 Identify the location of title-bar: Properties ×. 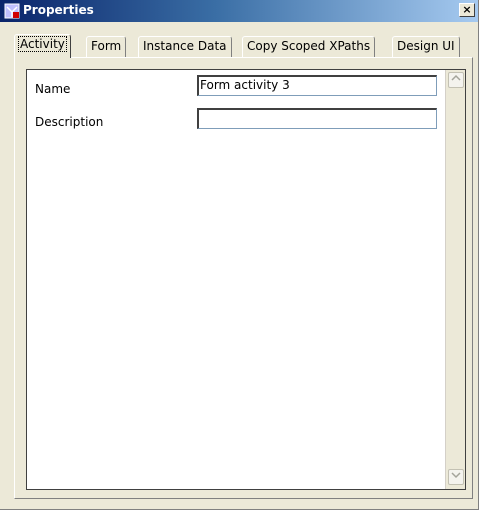
(239, 11).